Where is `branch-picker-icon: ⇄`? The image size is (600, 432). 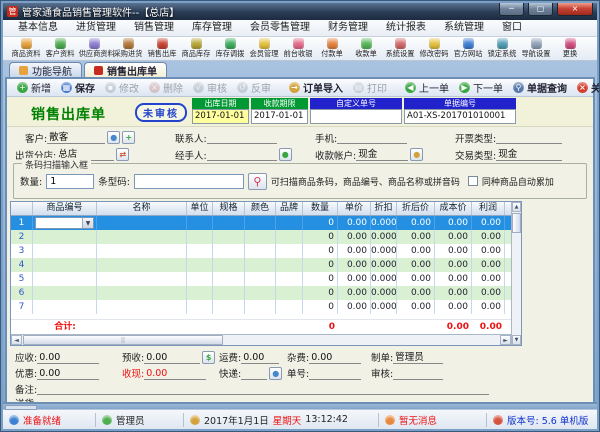
branch-picker-icon: ⇄ is located at coordinates (123, 154).